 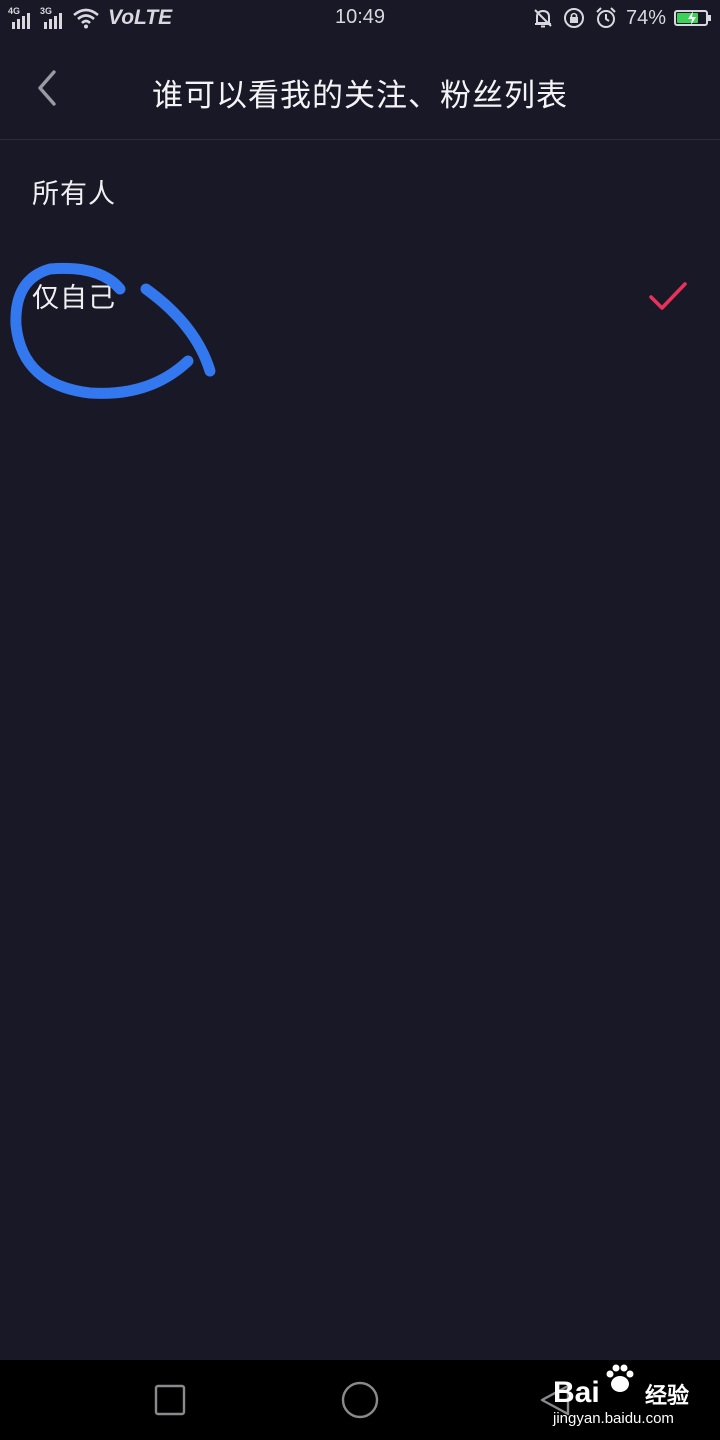 I want to click on home-icon, so click(x=360, y=1400).